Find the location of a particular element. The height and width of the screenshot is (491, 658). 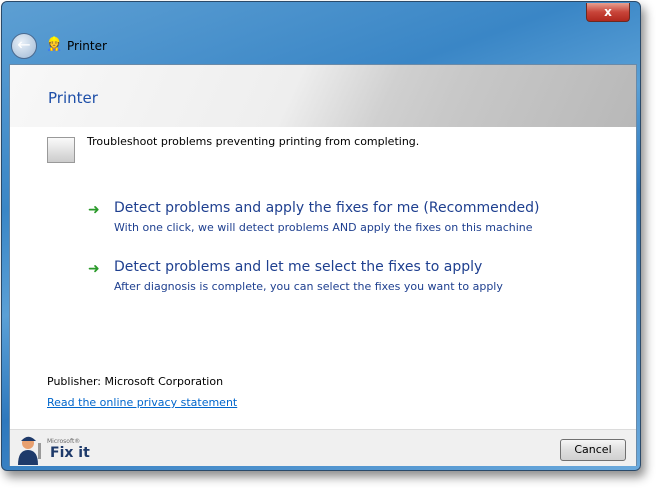

back-arrow-icon: ← is located at coordinates (24, 44).